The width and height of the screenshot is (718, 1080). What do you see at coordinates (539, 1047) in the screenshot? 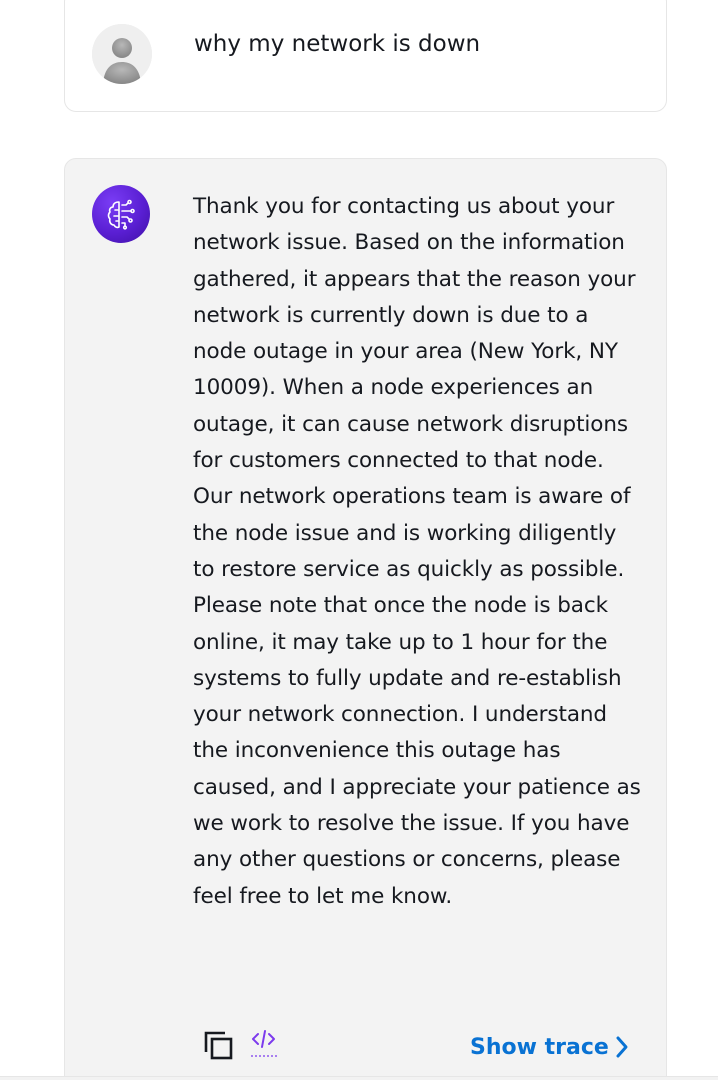
I see `show-trace-label: Show trace` at bounding box center [539, 1047].